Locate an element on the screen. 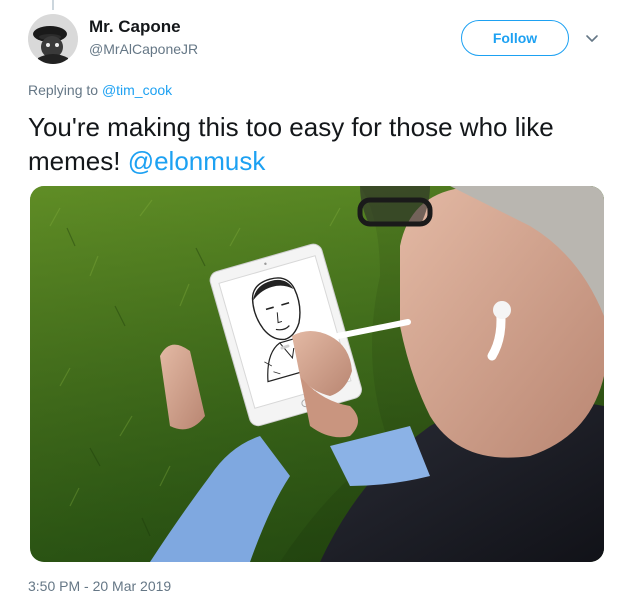 This screenshot has width=635, height=598. thread-connector-line is located at coordinates (53, 5).